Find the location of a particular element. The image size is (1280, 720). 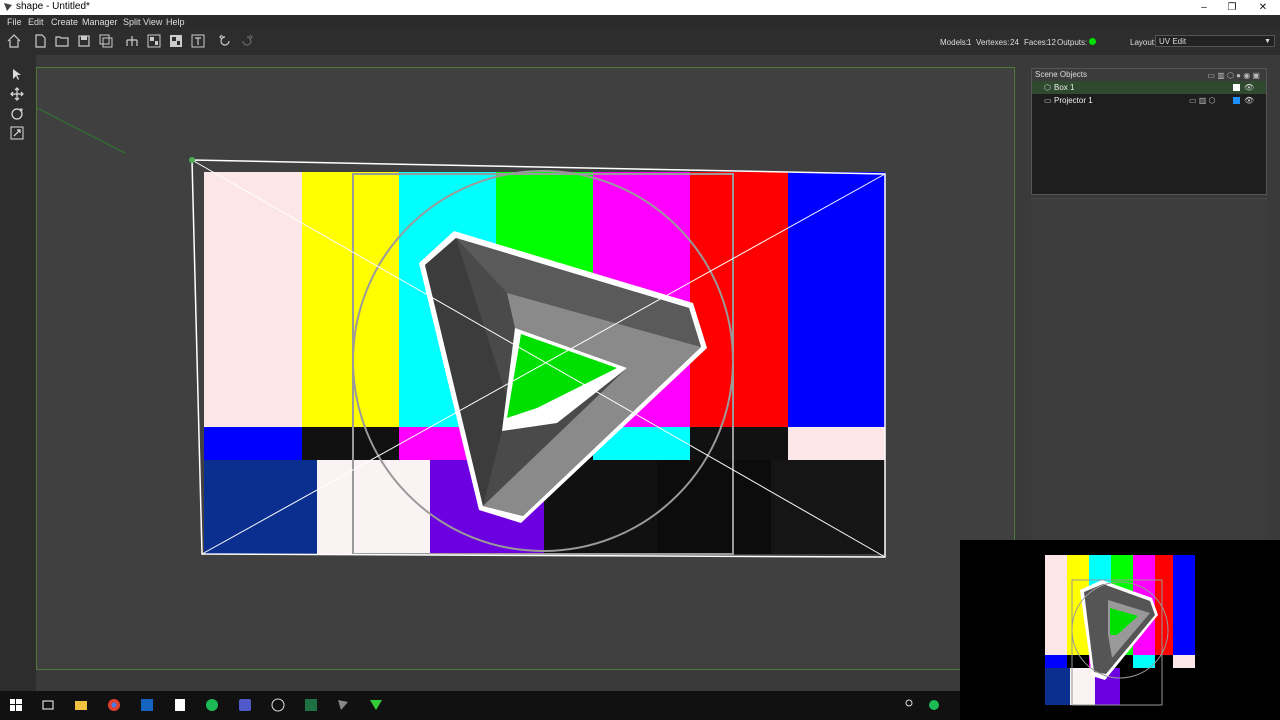

menu-file: File is located at coordinates (14, 22).